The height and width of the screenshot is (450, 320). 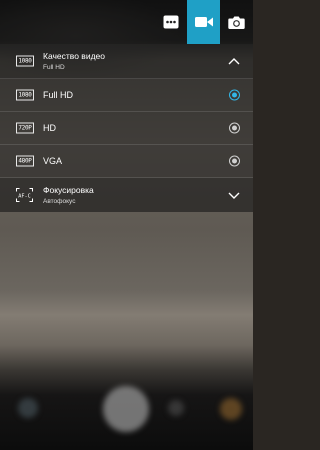 I want to click on gallery-thumbnail-right, so click(x=231, y=409).